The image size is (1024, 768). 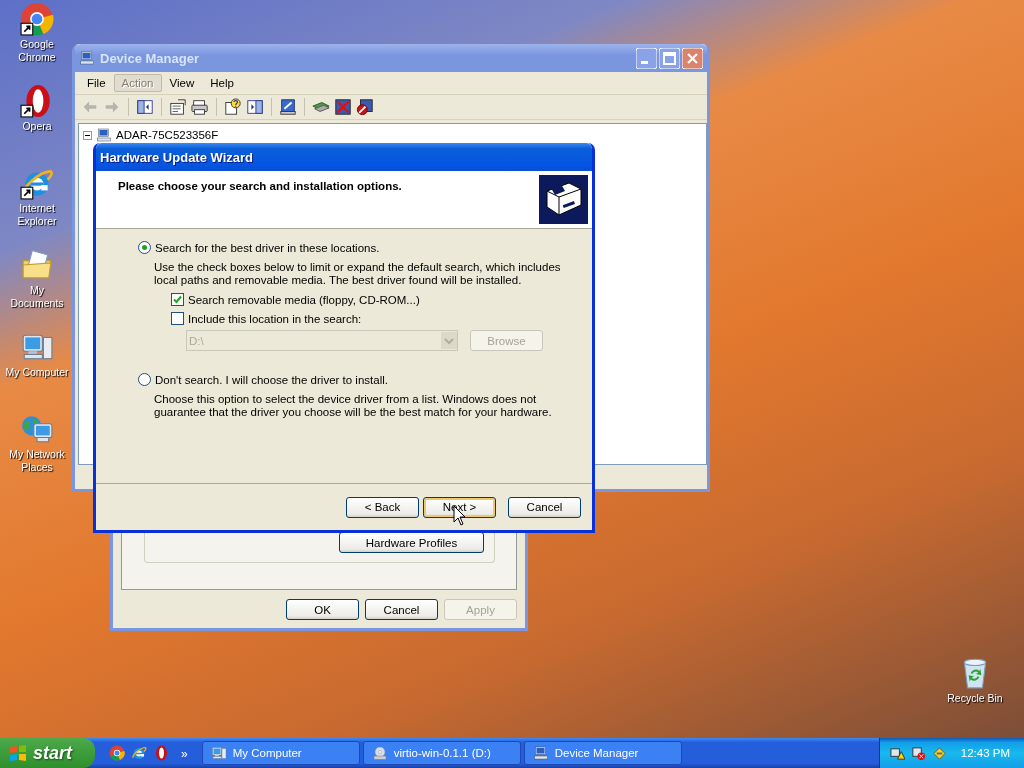 What do you see at coordinates (177, 157) in the screenshot?
I see `window-title: Hardware Update Wizard` at bounding box center [177, 157].